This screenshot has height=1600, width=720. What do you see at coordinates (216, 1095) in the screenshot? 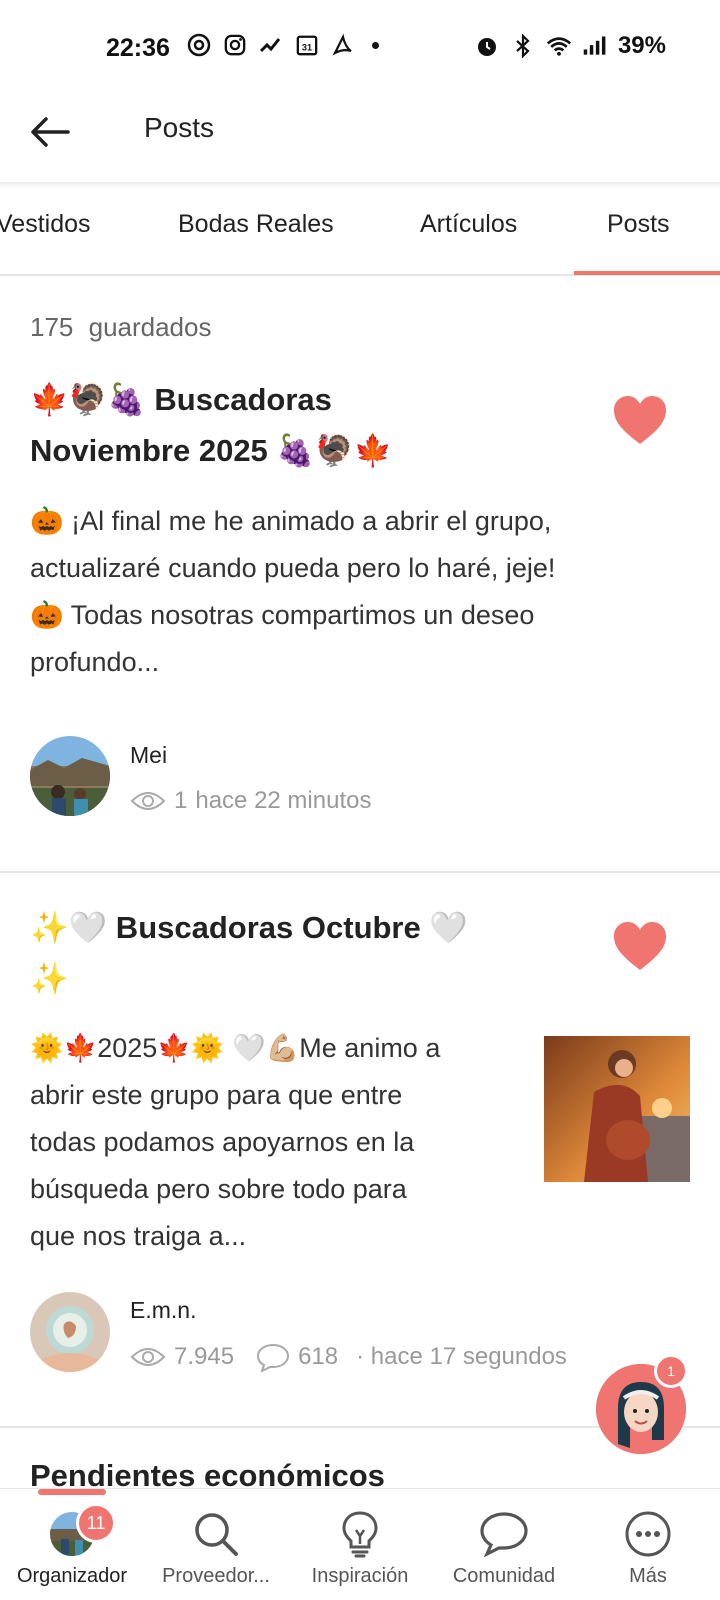
I see `excerpt-line: abrir este grupo para que entre` at bounding box center [216, 1095].